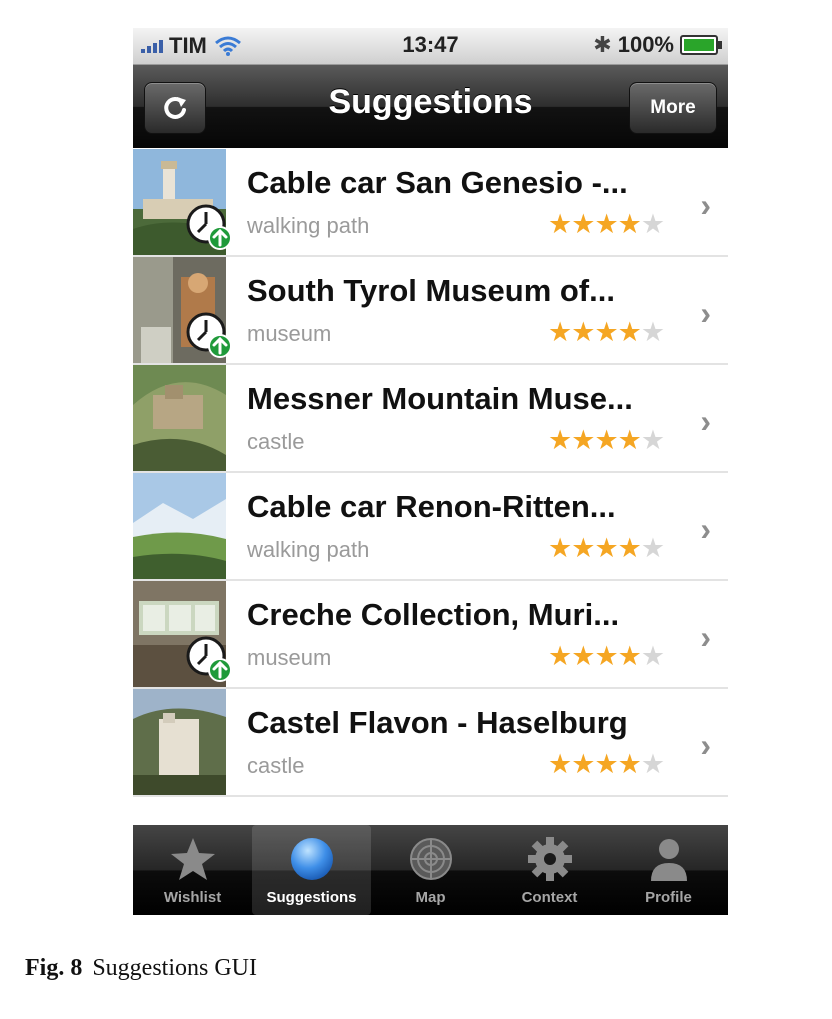  I want to click on suggestion-row: Castel Flavon - Haselburg castle ★★★★★ ›, so click(430, 743).